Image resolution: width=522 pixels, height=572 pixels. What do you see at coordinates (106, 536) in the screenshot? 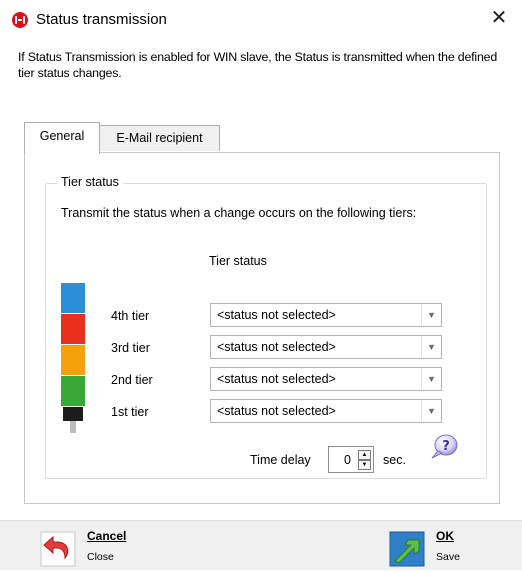
I see `cancel-label: Cancel` at bounding box center [106, 536].